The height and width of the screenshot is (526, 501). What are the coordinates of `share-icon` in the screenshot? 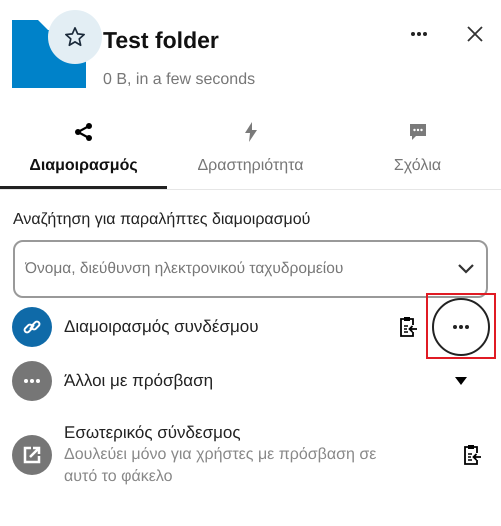 It's located at (84, 132).